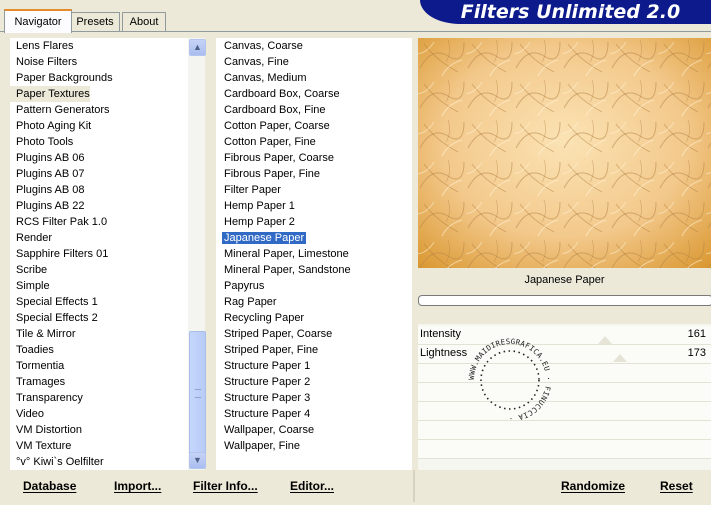 The width and height of the screenshot is (711, 505). I want to click on category-item-label: Render, so click(34, 238).